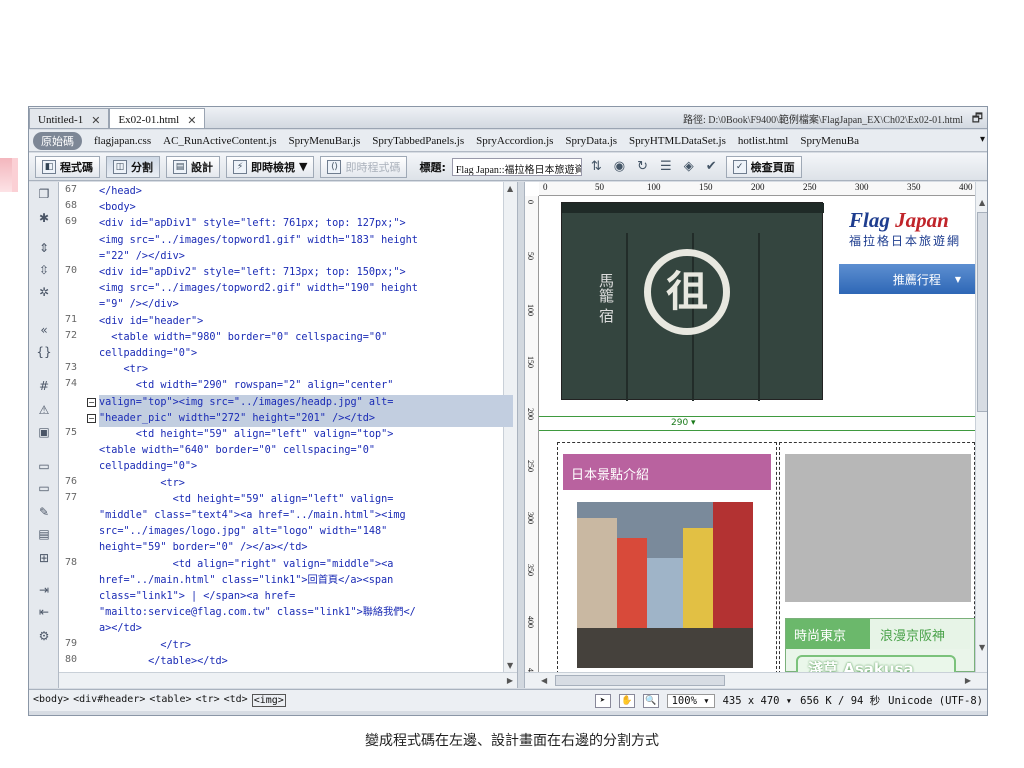 This screenshot has width=1024, height=768. What do you see at coordinates (591, 141) in the screenshot?
I see `related-file: SpryData.js` at bounding box center [591, 141].